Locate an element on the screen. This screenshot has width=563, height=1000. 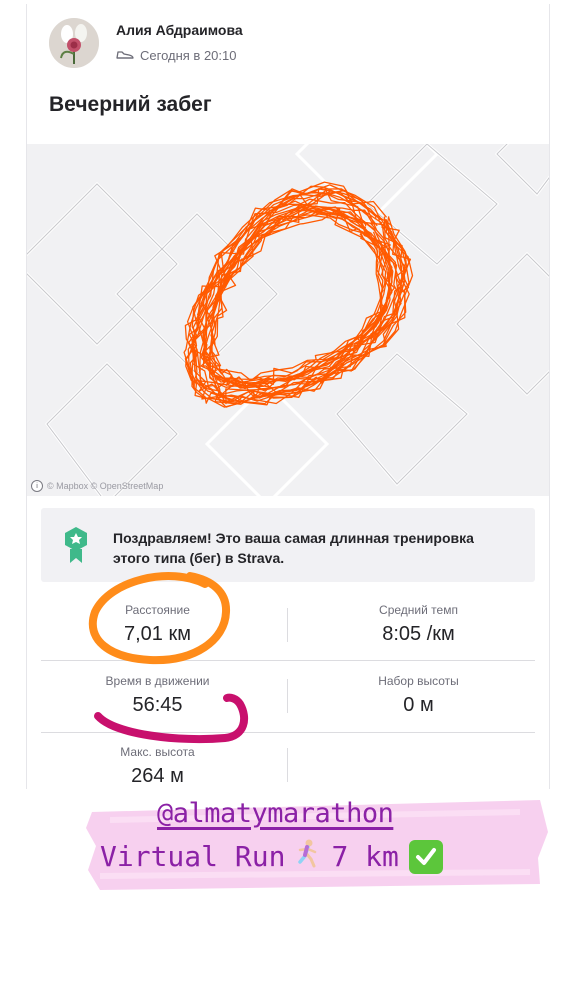
attribution-text: © Mapbox © OpenStreetMap is located at coordinates (105, 486).